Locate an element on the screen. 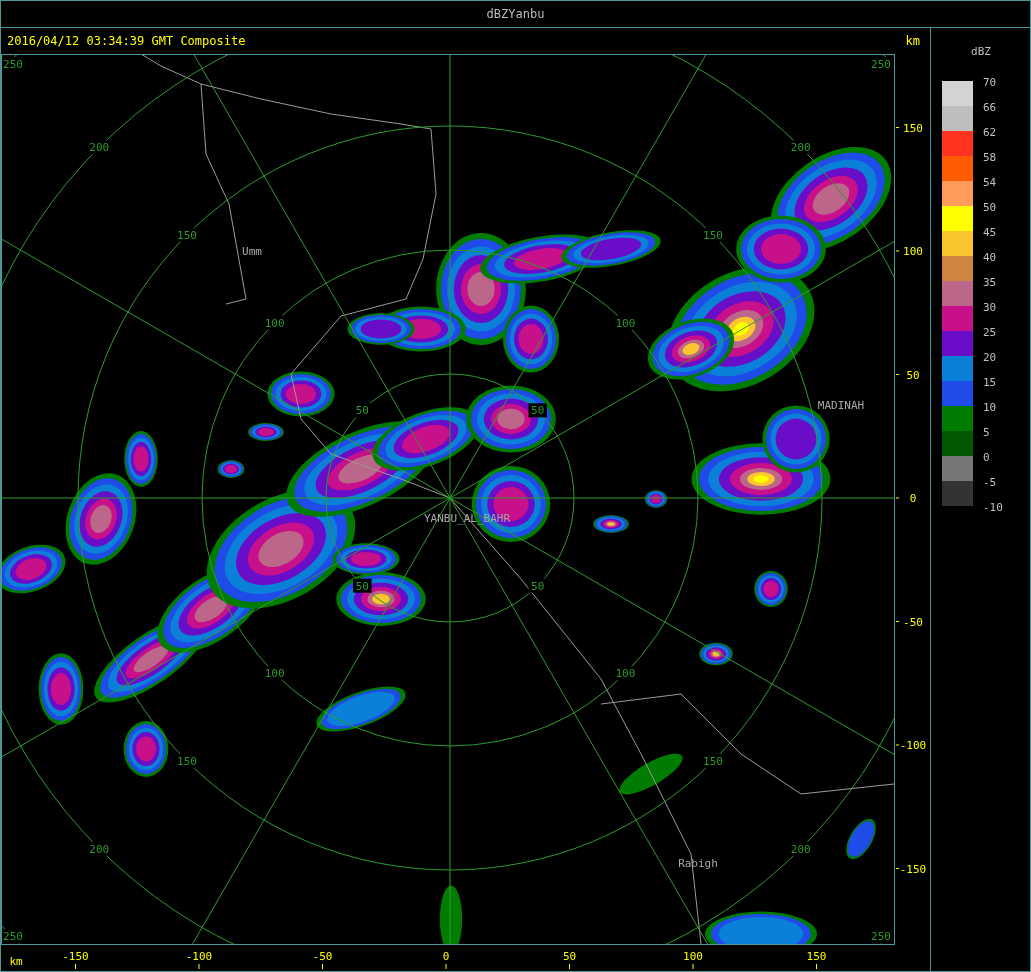  y-tick-label: 100 is located at coordinates (913, 251).